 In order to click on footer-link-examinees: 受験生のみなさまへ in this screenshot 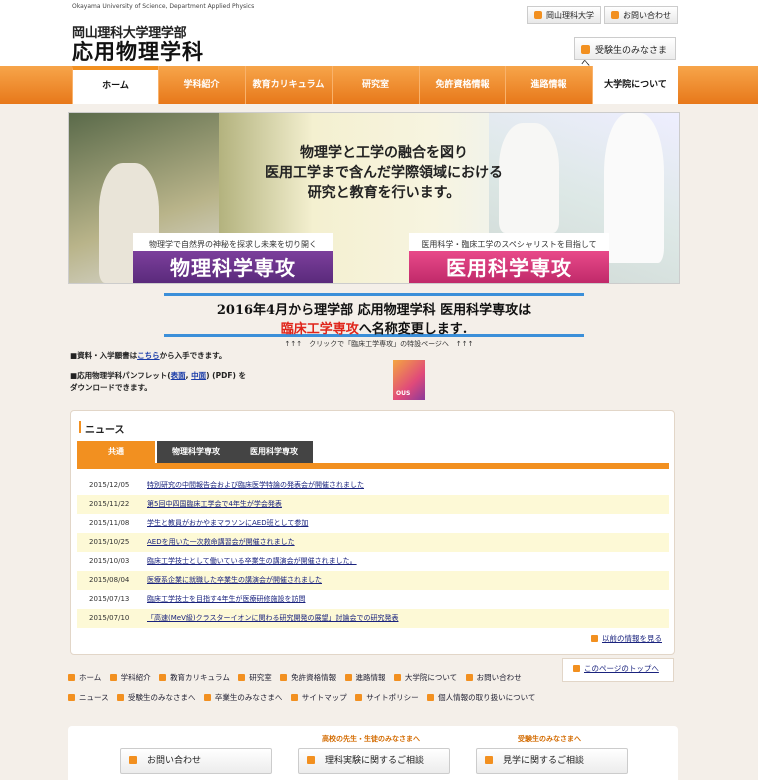, I will do `click(156, 697)`.